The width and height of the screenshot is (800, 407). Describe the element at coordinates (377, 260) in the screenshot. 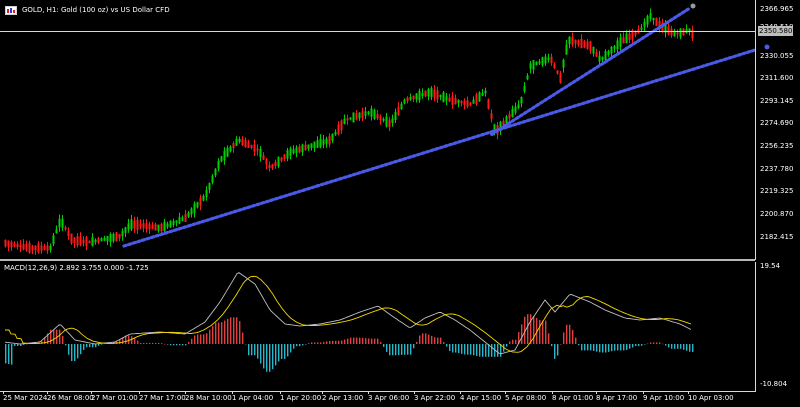

I see `pane-divider` at that location.